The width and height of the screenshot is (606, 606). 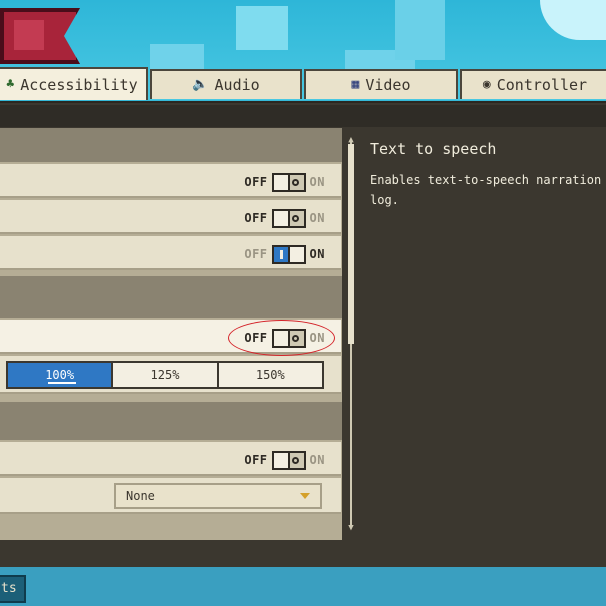 What do you see at coordinates (303, 116) in the screenshot?
I see `panel-header-strip` at bounding box center [303, 116].